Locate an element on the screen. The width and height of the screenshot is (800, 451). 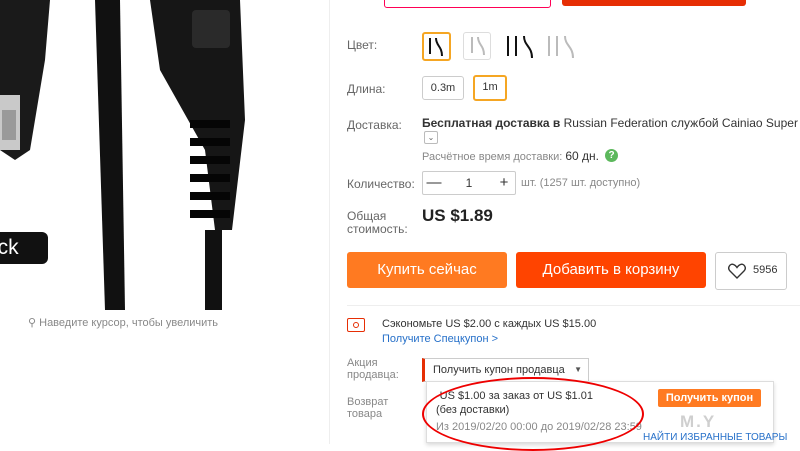
image-caption-label: ack is located at coordinates (24, 248).